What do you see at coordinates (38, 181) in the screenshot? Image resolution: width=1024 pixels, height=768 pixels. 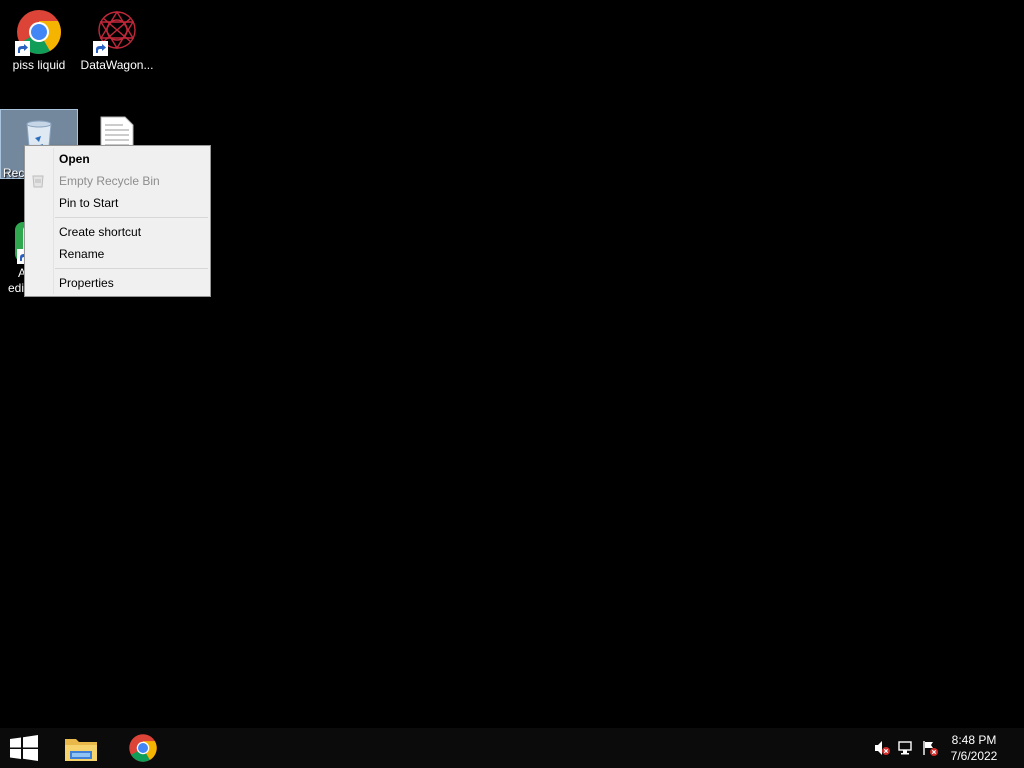 I see `empty-recycle-bin-icon` at bounding box center [38, 181].